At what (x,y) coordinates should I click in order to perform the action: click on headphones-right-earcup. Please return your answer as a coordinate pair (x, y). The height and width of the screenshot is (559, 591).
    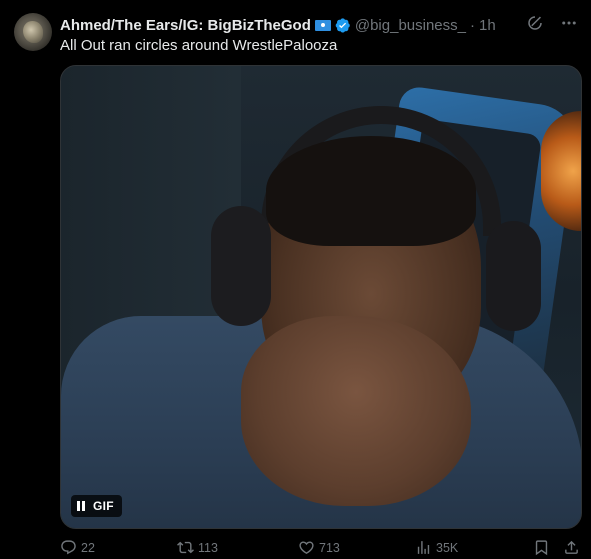
    Looking at the image, I should click on (513, 276).